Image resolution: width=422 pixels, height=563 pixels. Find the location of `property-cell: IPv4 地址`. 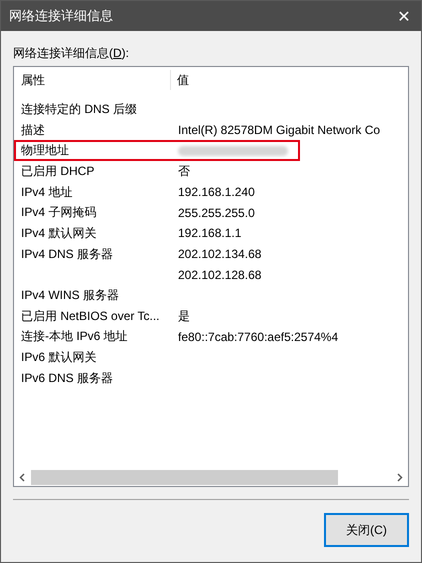

property-cell: IPv4 地址 is located at coordinates (46, 191).